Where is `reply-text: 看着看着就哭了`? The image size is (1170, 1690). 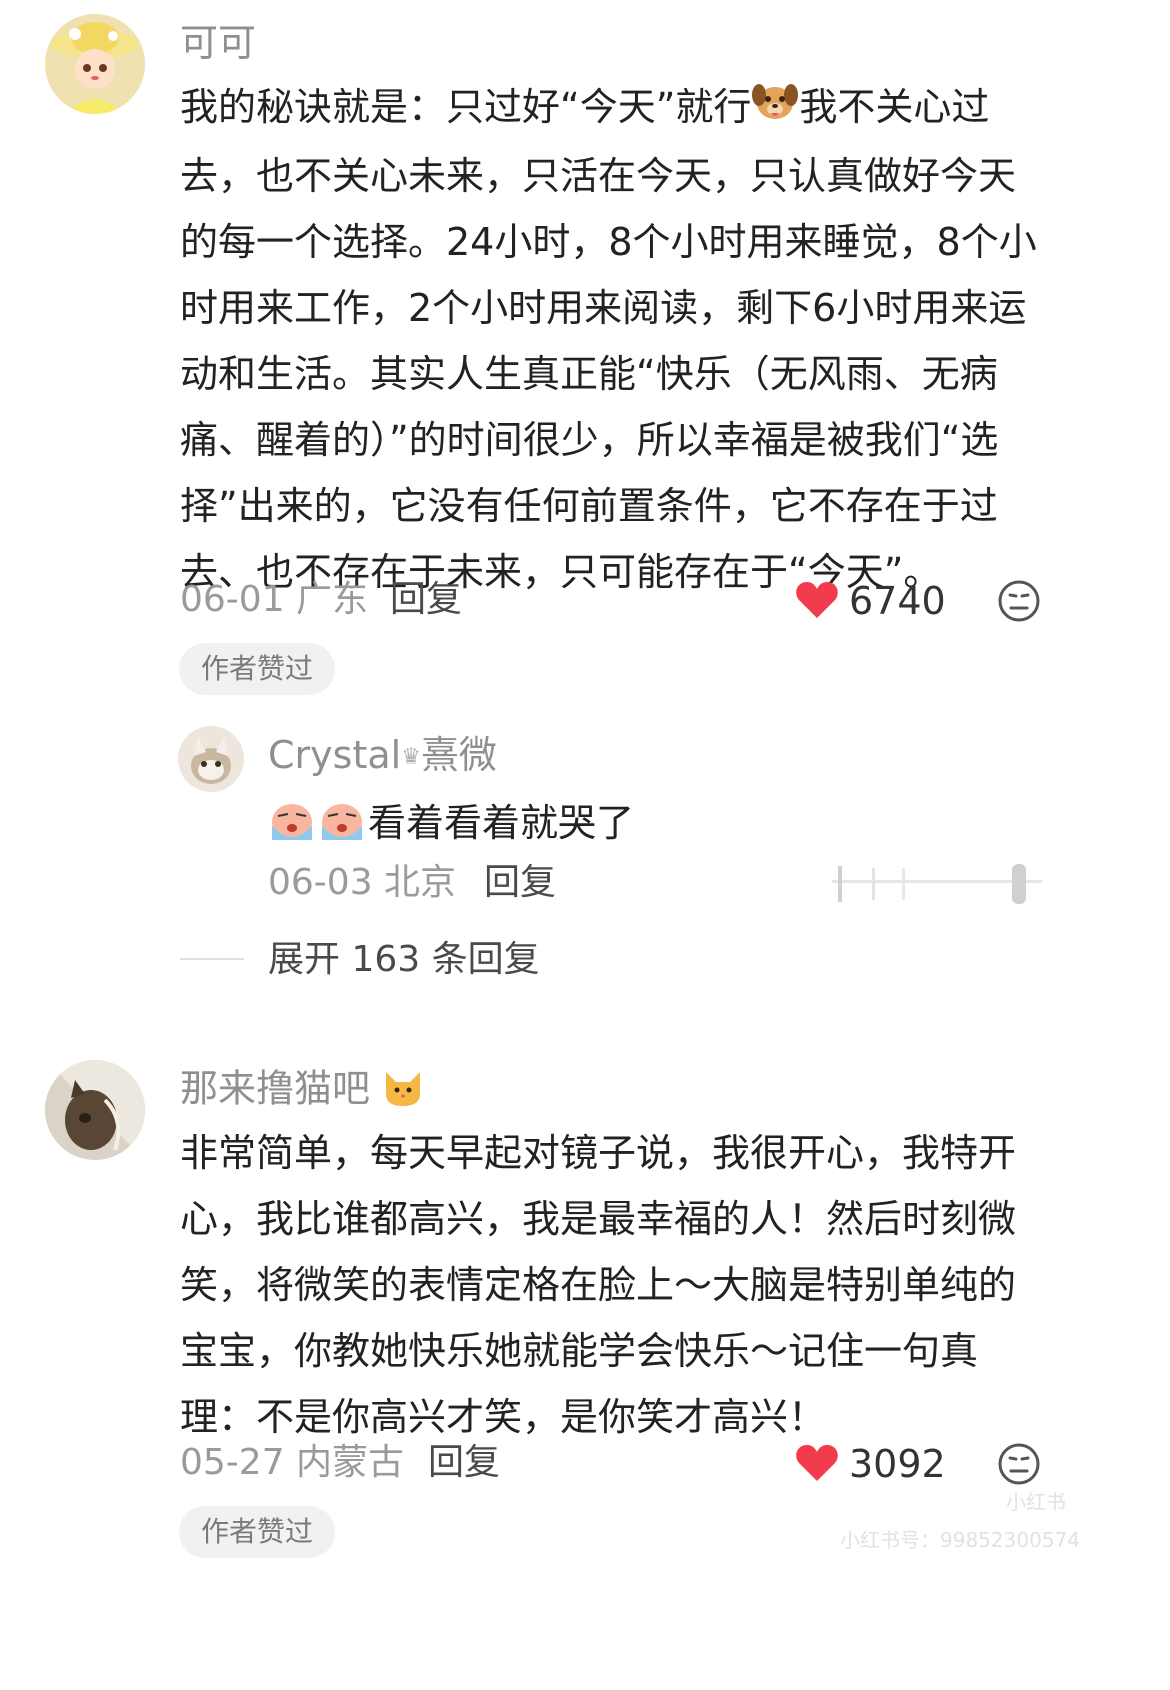
reply-text: 看着看着就哭了 is located at coordinates (501, 823).